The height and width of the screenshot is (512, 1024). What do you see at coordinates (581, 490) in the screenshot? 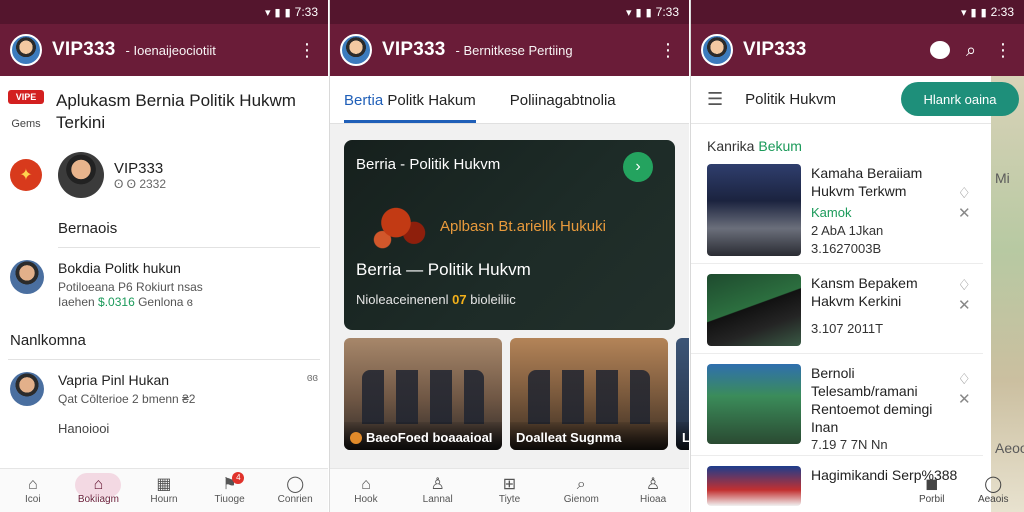
I see `nav-item-search: ⌕ Gienom` at bounding box center [581, 490].